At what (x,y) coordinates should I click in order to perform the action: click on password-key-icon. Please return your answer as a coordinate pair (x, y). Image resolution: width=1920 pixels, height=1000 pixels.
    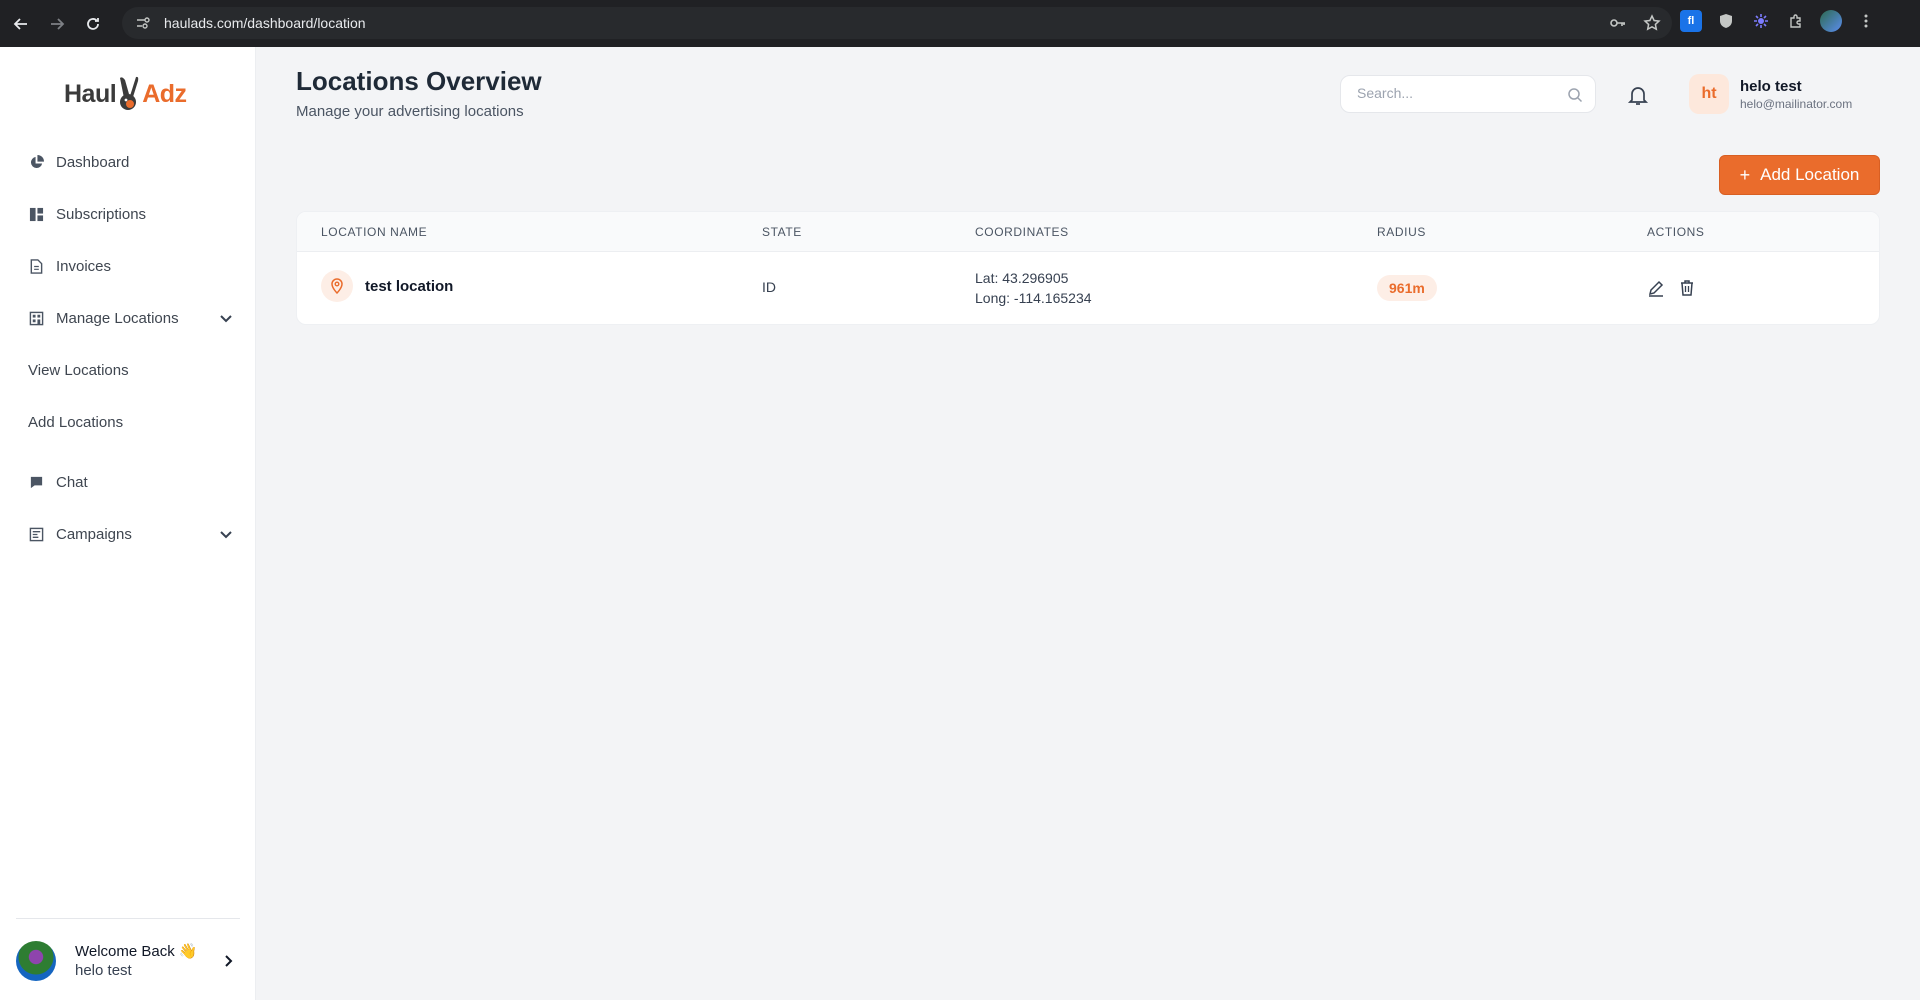
    Looking at the image, I should click on (1618, 23).